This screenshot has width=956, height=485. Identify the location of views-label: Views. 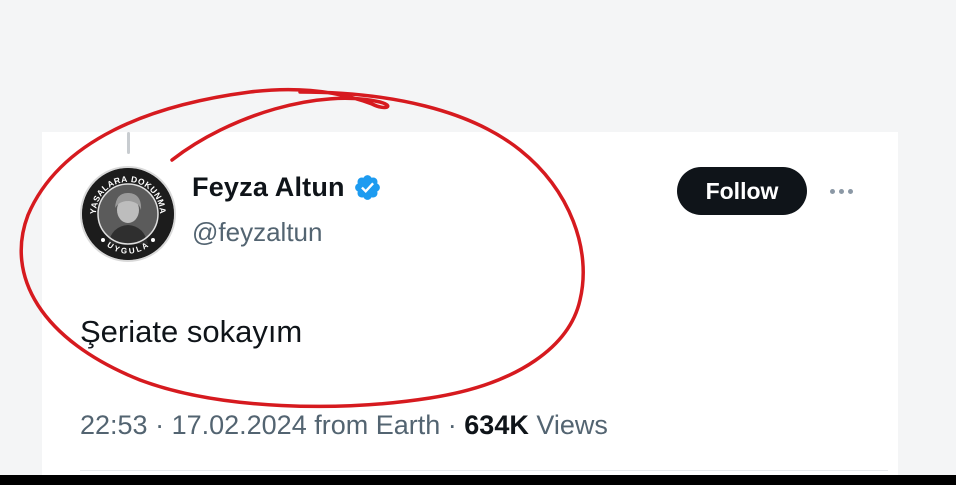
(572, 425).